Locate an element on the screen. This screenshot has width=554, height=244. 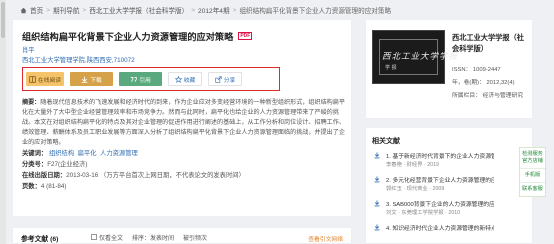
online-read-label: 在线阅读 is located at coordinates (49, 80).